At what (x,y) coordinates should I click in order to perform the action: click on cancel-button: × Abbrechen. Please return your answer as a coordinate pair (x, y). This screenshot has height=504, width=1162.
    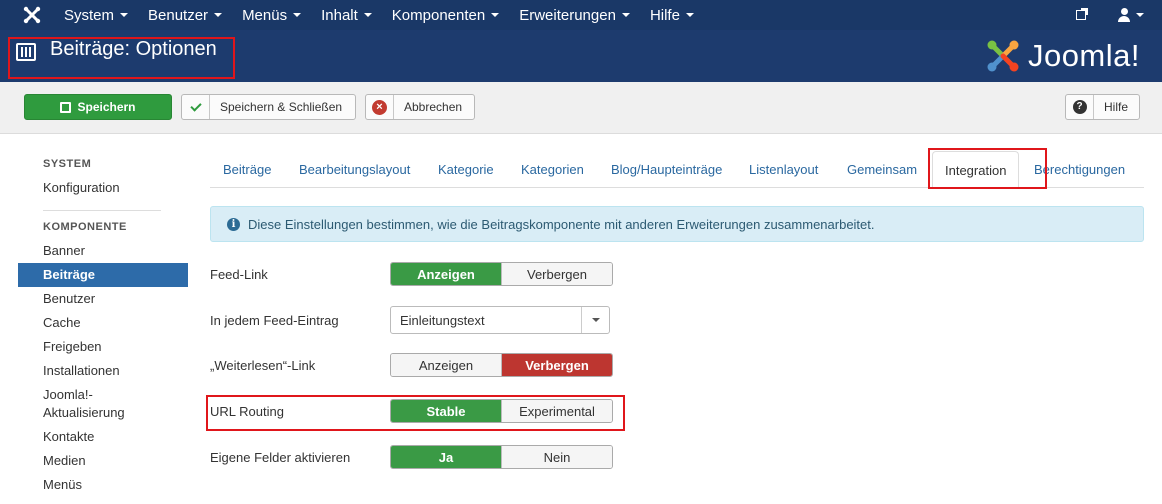
    Looking at the image, I should click on (420, 107).